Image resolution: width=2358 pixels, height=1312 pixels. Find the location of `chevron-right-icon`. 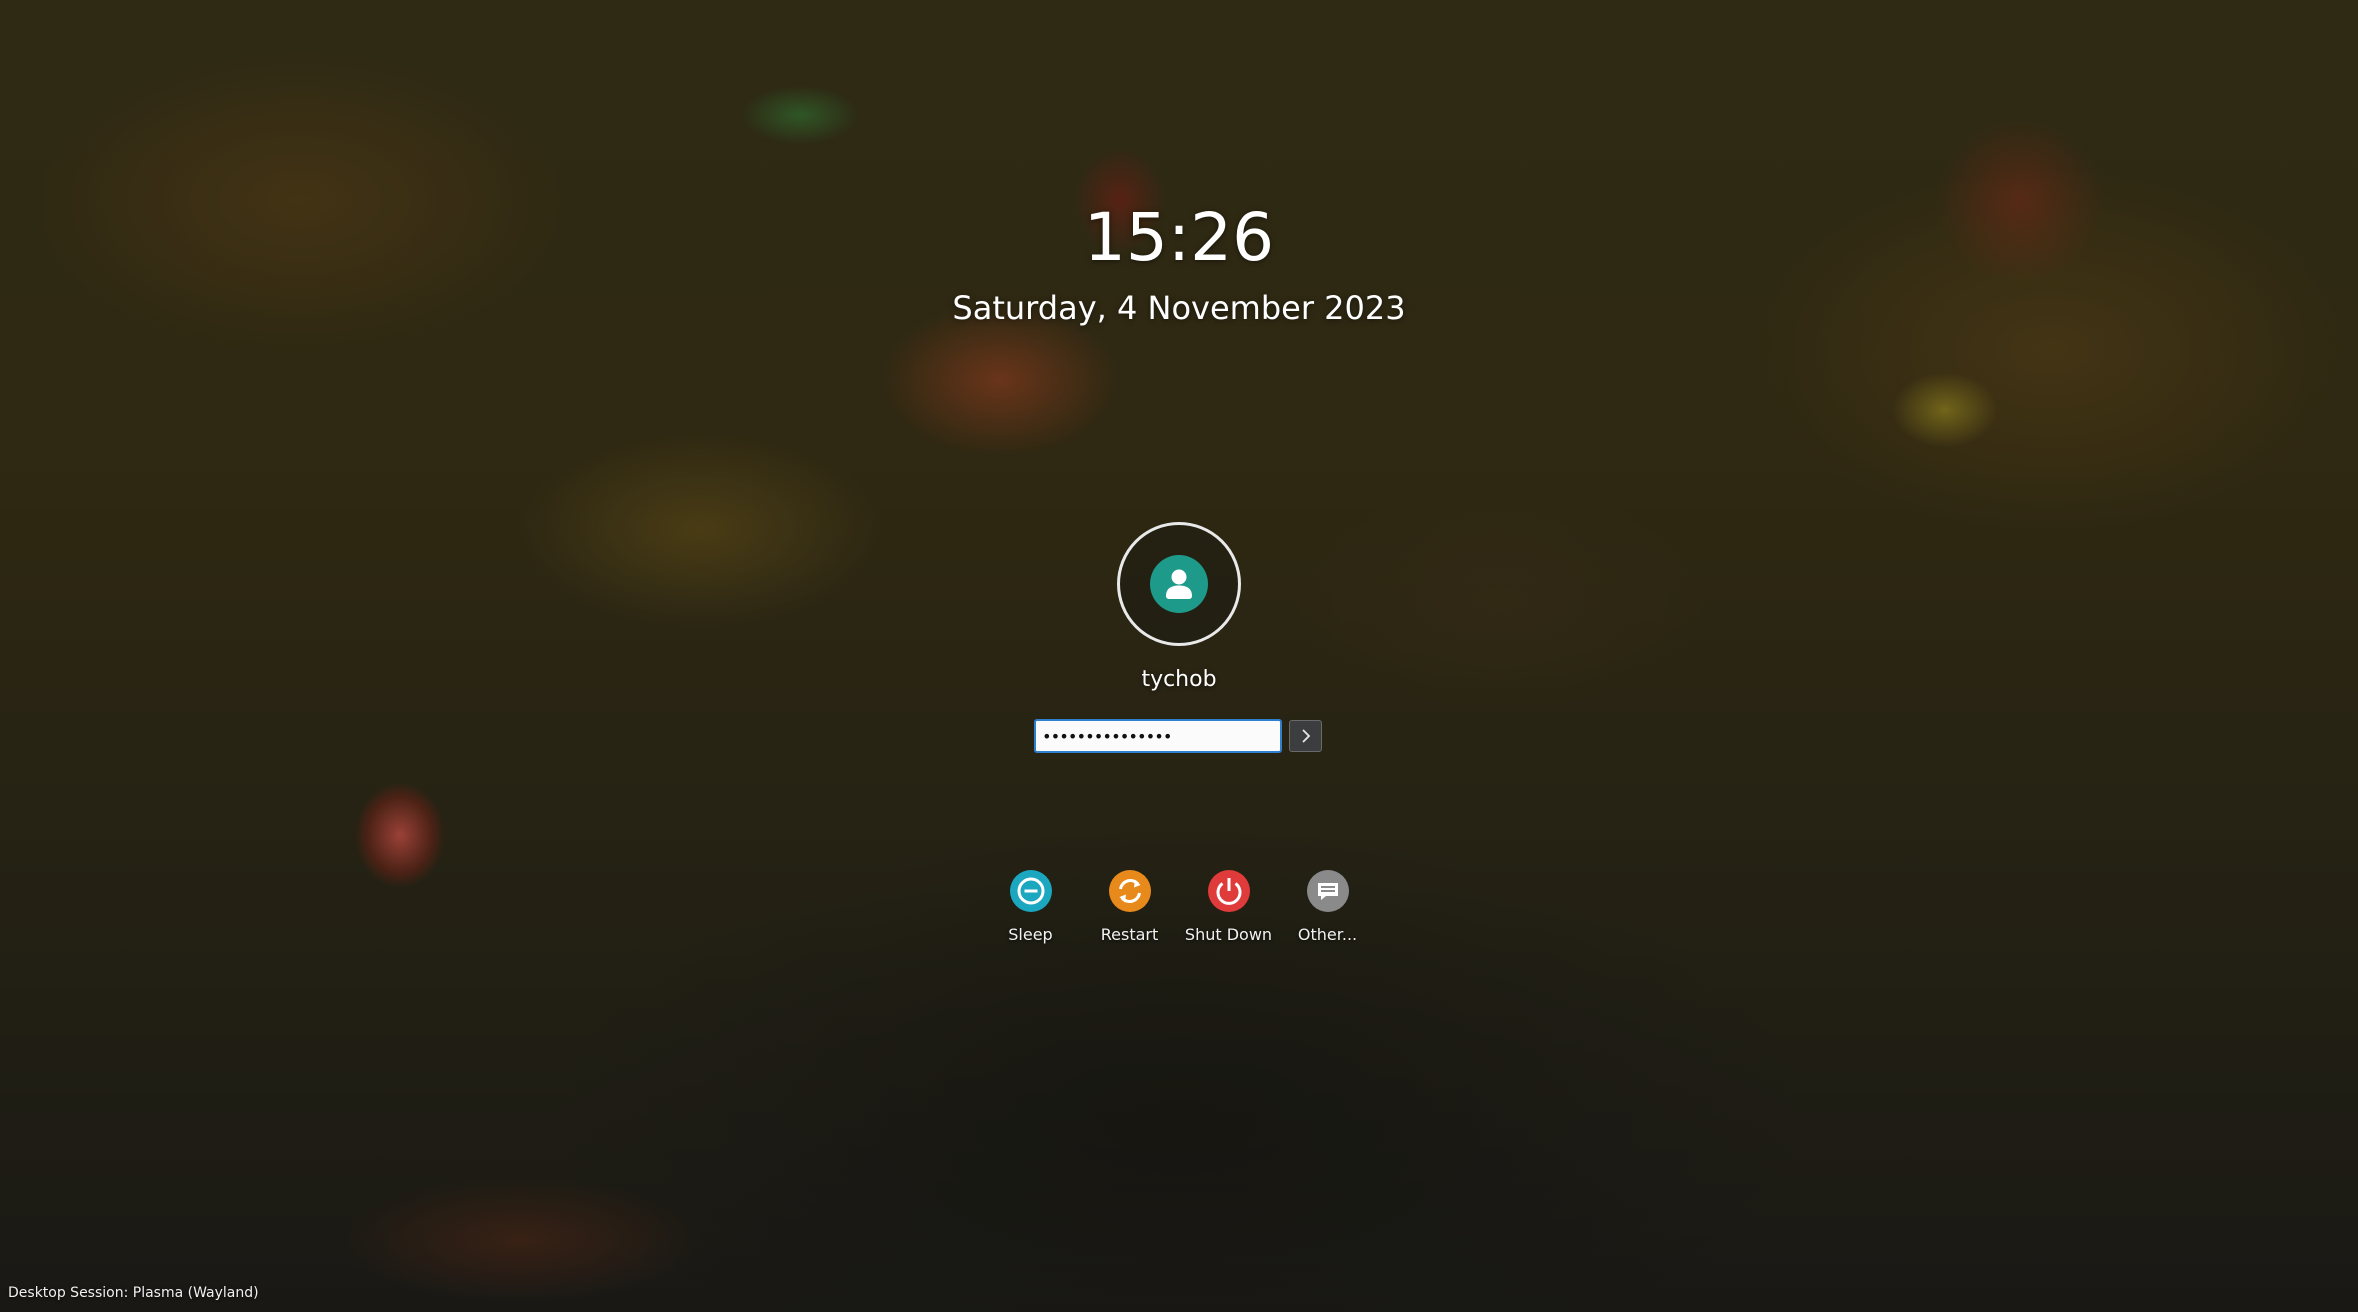

chevron-right-icon is located at coordinates (1305, 736).